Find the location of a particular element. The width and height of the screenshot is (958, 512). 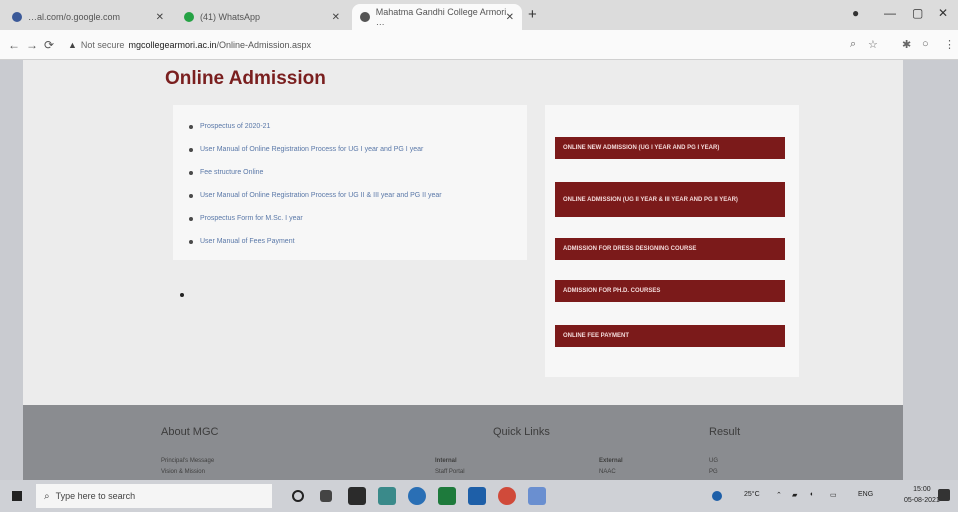

taskbar-search-box: ⌕ Type here to search is located at coordinates (154, 496).